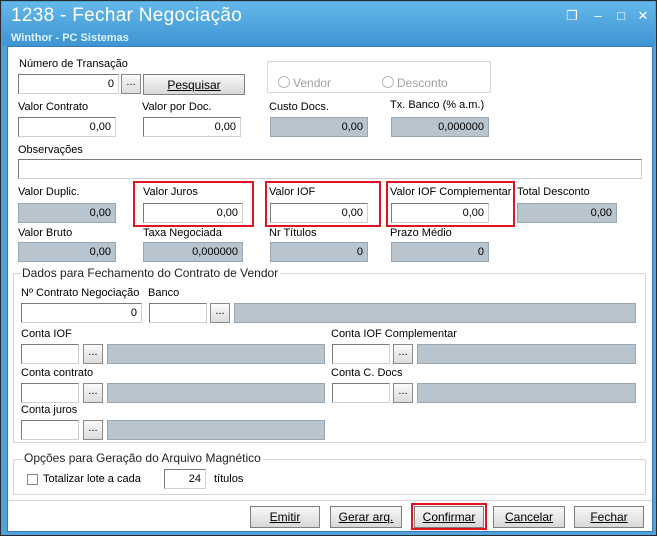 The height and width of the screenshot is (536, 657). What do you see at coordinates (293, 233) in the screenshot?
I see `nr-titulos-label: Nr Títulos` at bounding box center [293, 233].